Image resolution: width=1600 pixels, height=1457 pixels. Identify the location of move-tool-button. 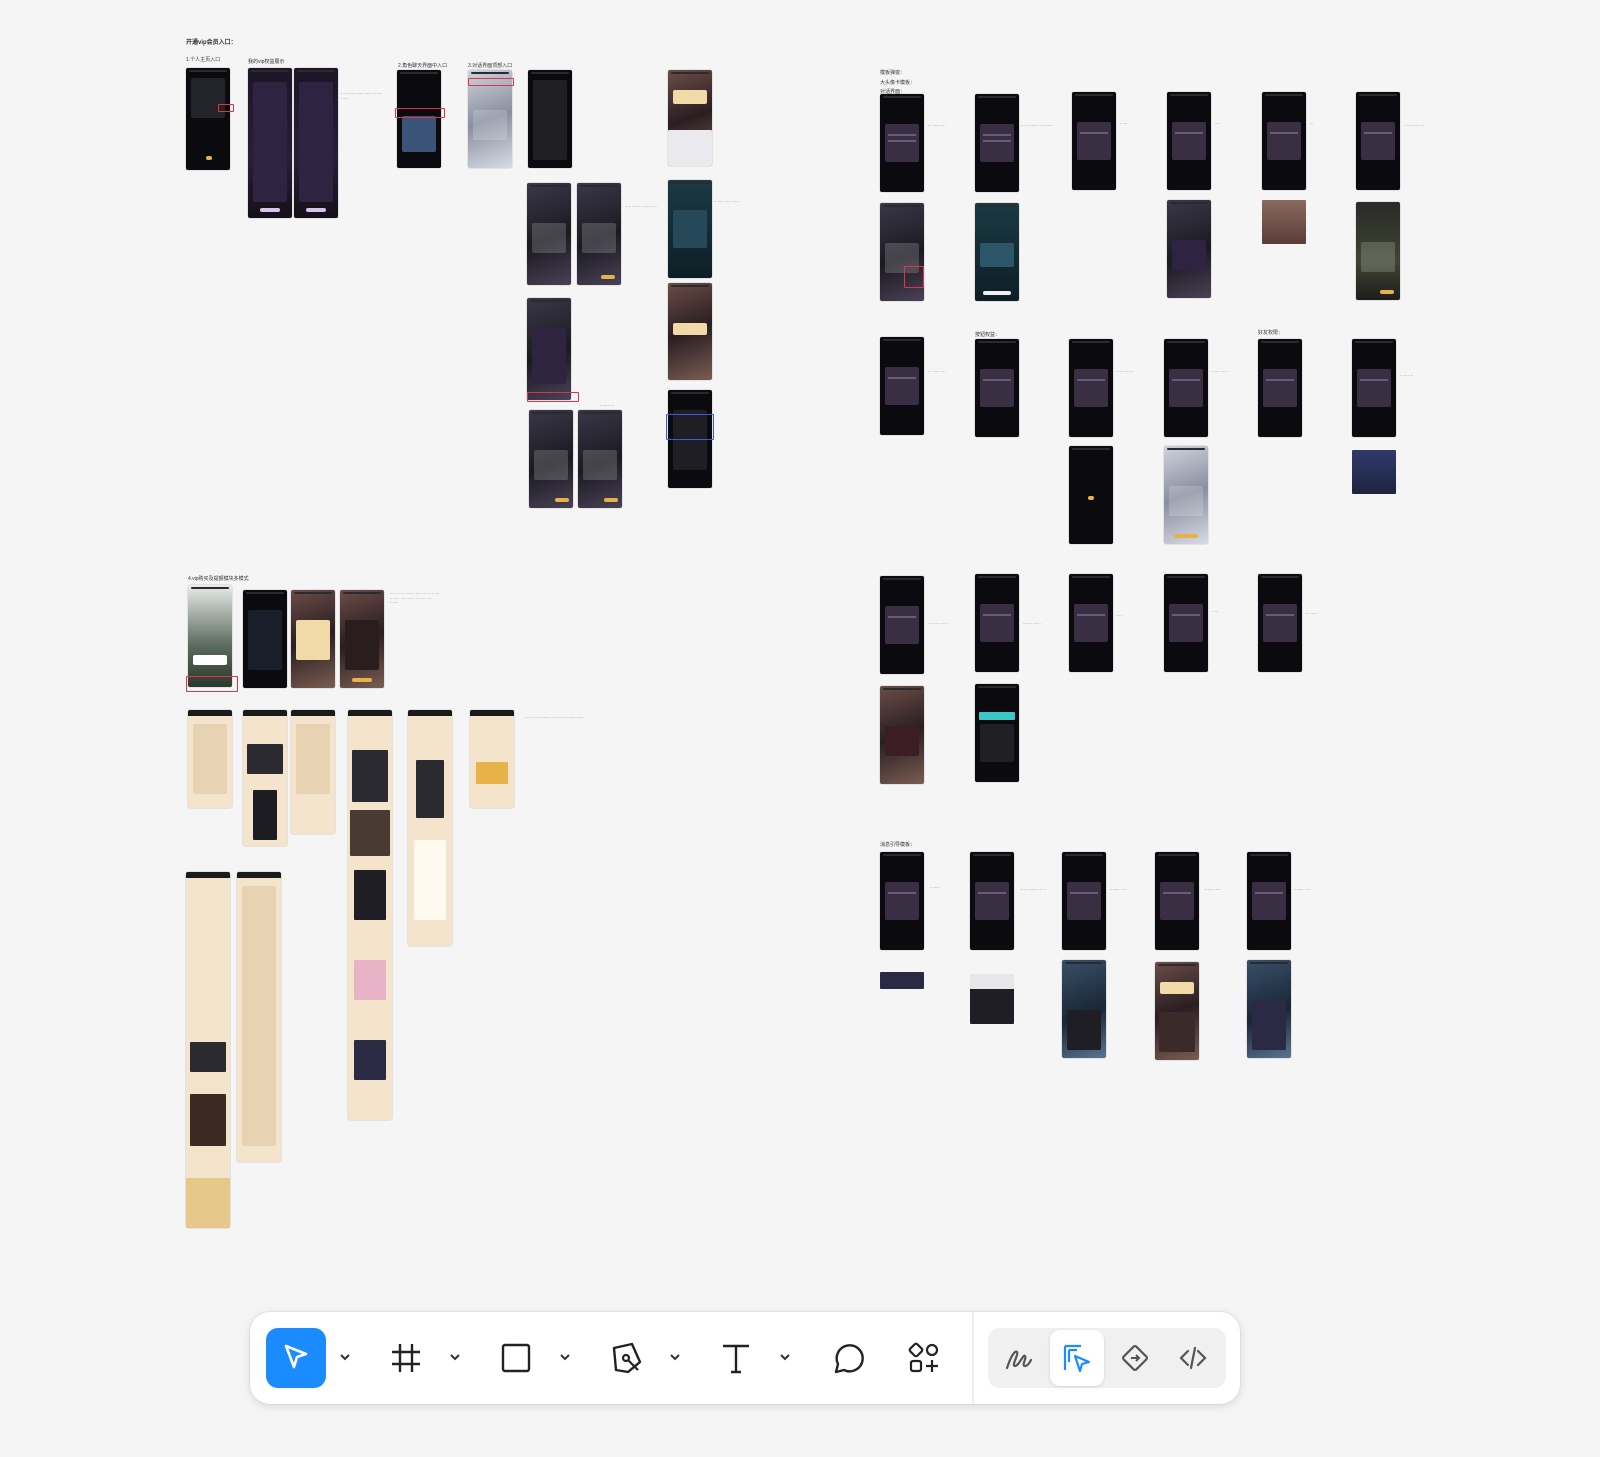
(296, 1358).